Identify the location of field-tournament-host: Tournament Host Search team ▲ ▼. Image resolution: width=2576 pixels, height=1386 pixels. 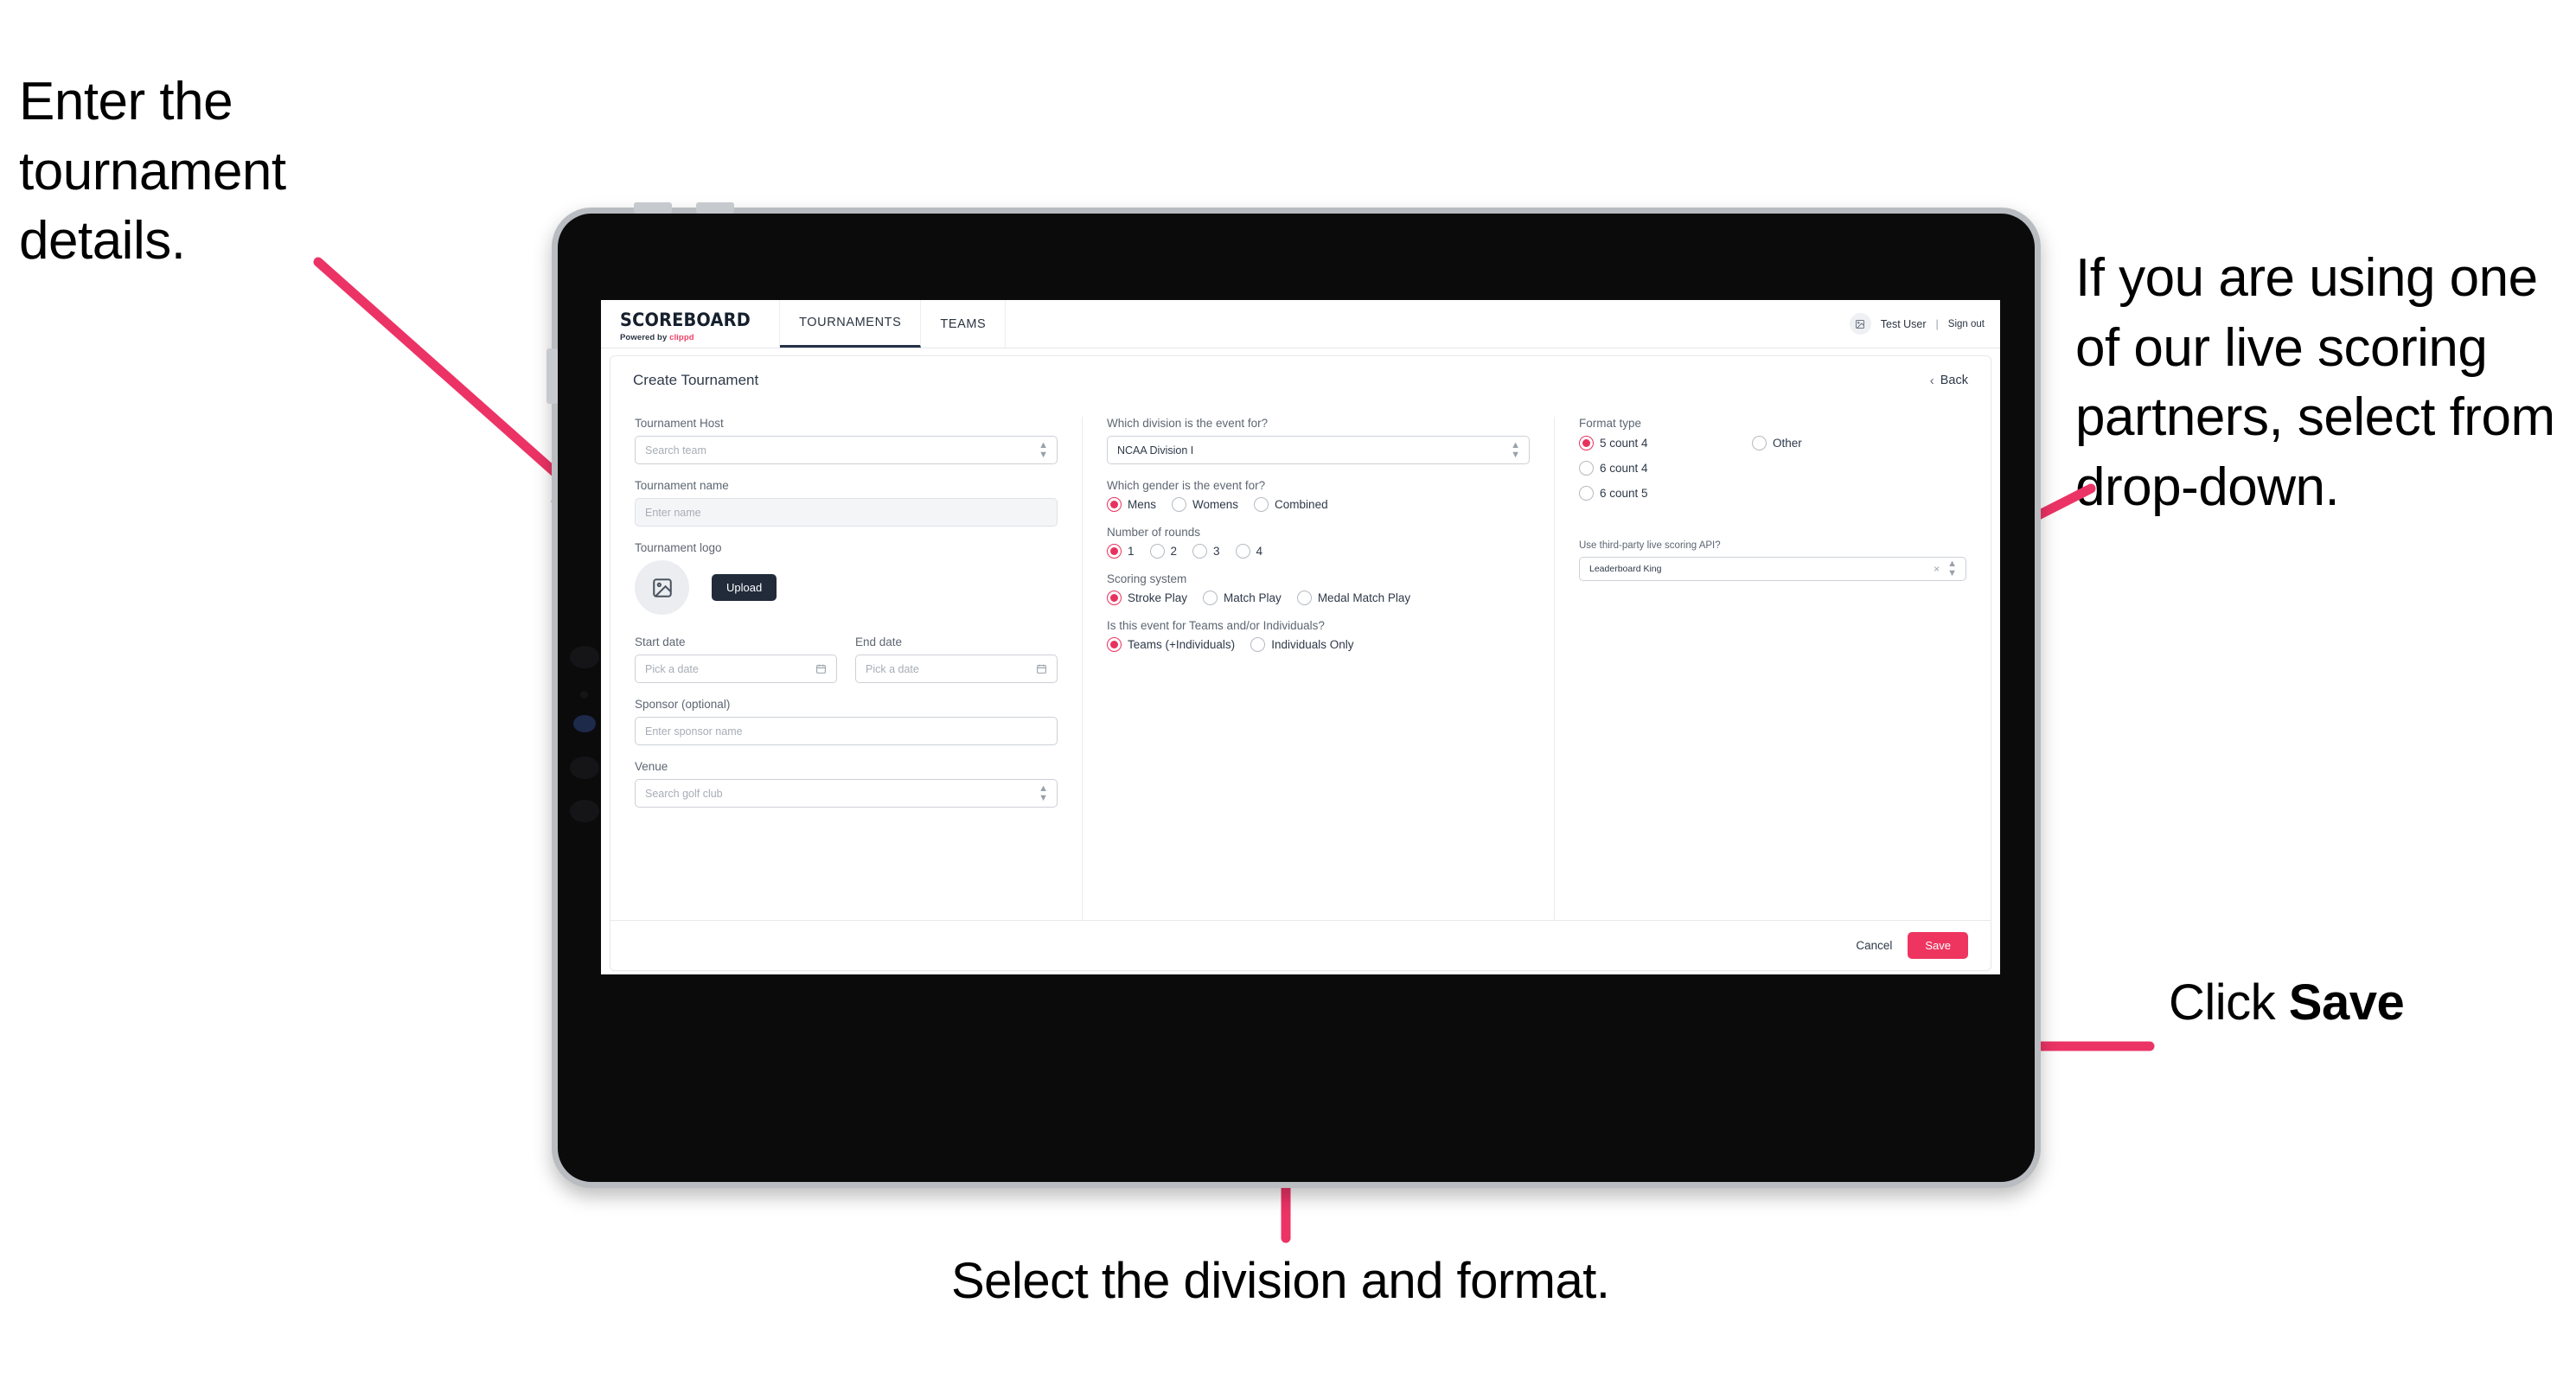
(847, 440).